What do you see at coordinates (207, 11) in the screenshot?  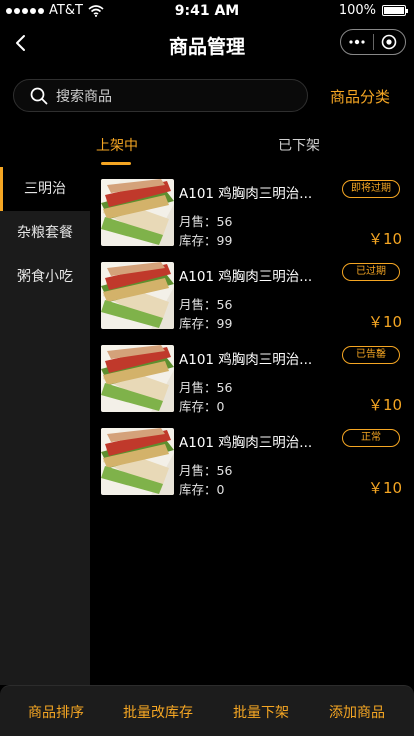 I see `status-bar: AT&T 9:41 AM 100%` at bounding box center [207, 11].